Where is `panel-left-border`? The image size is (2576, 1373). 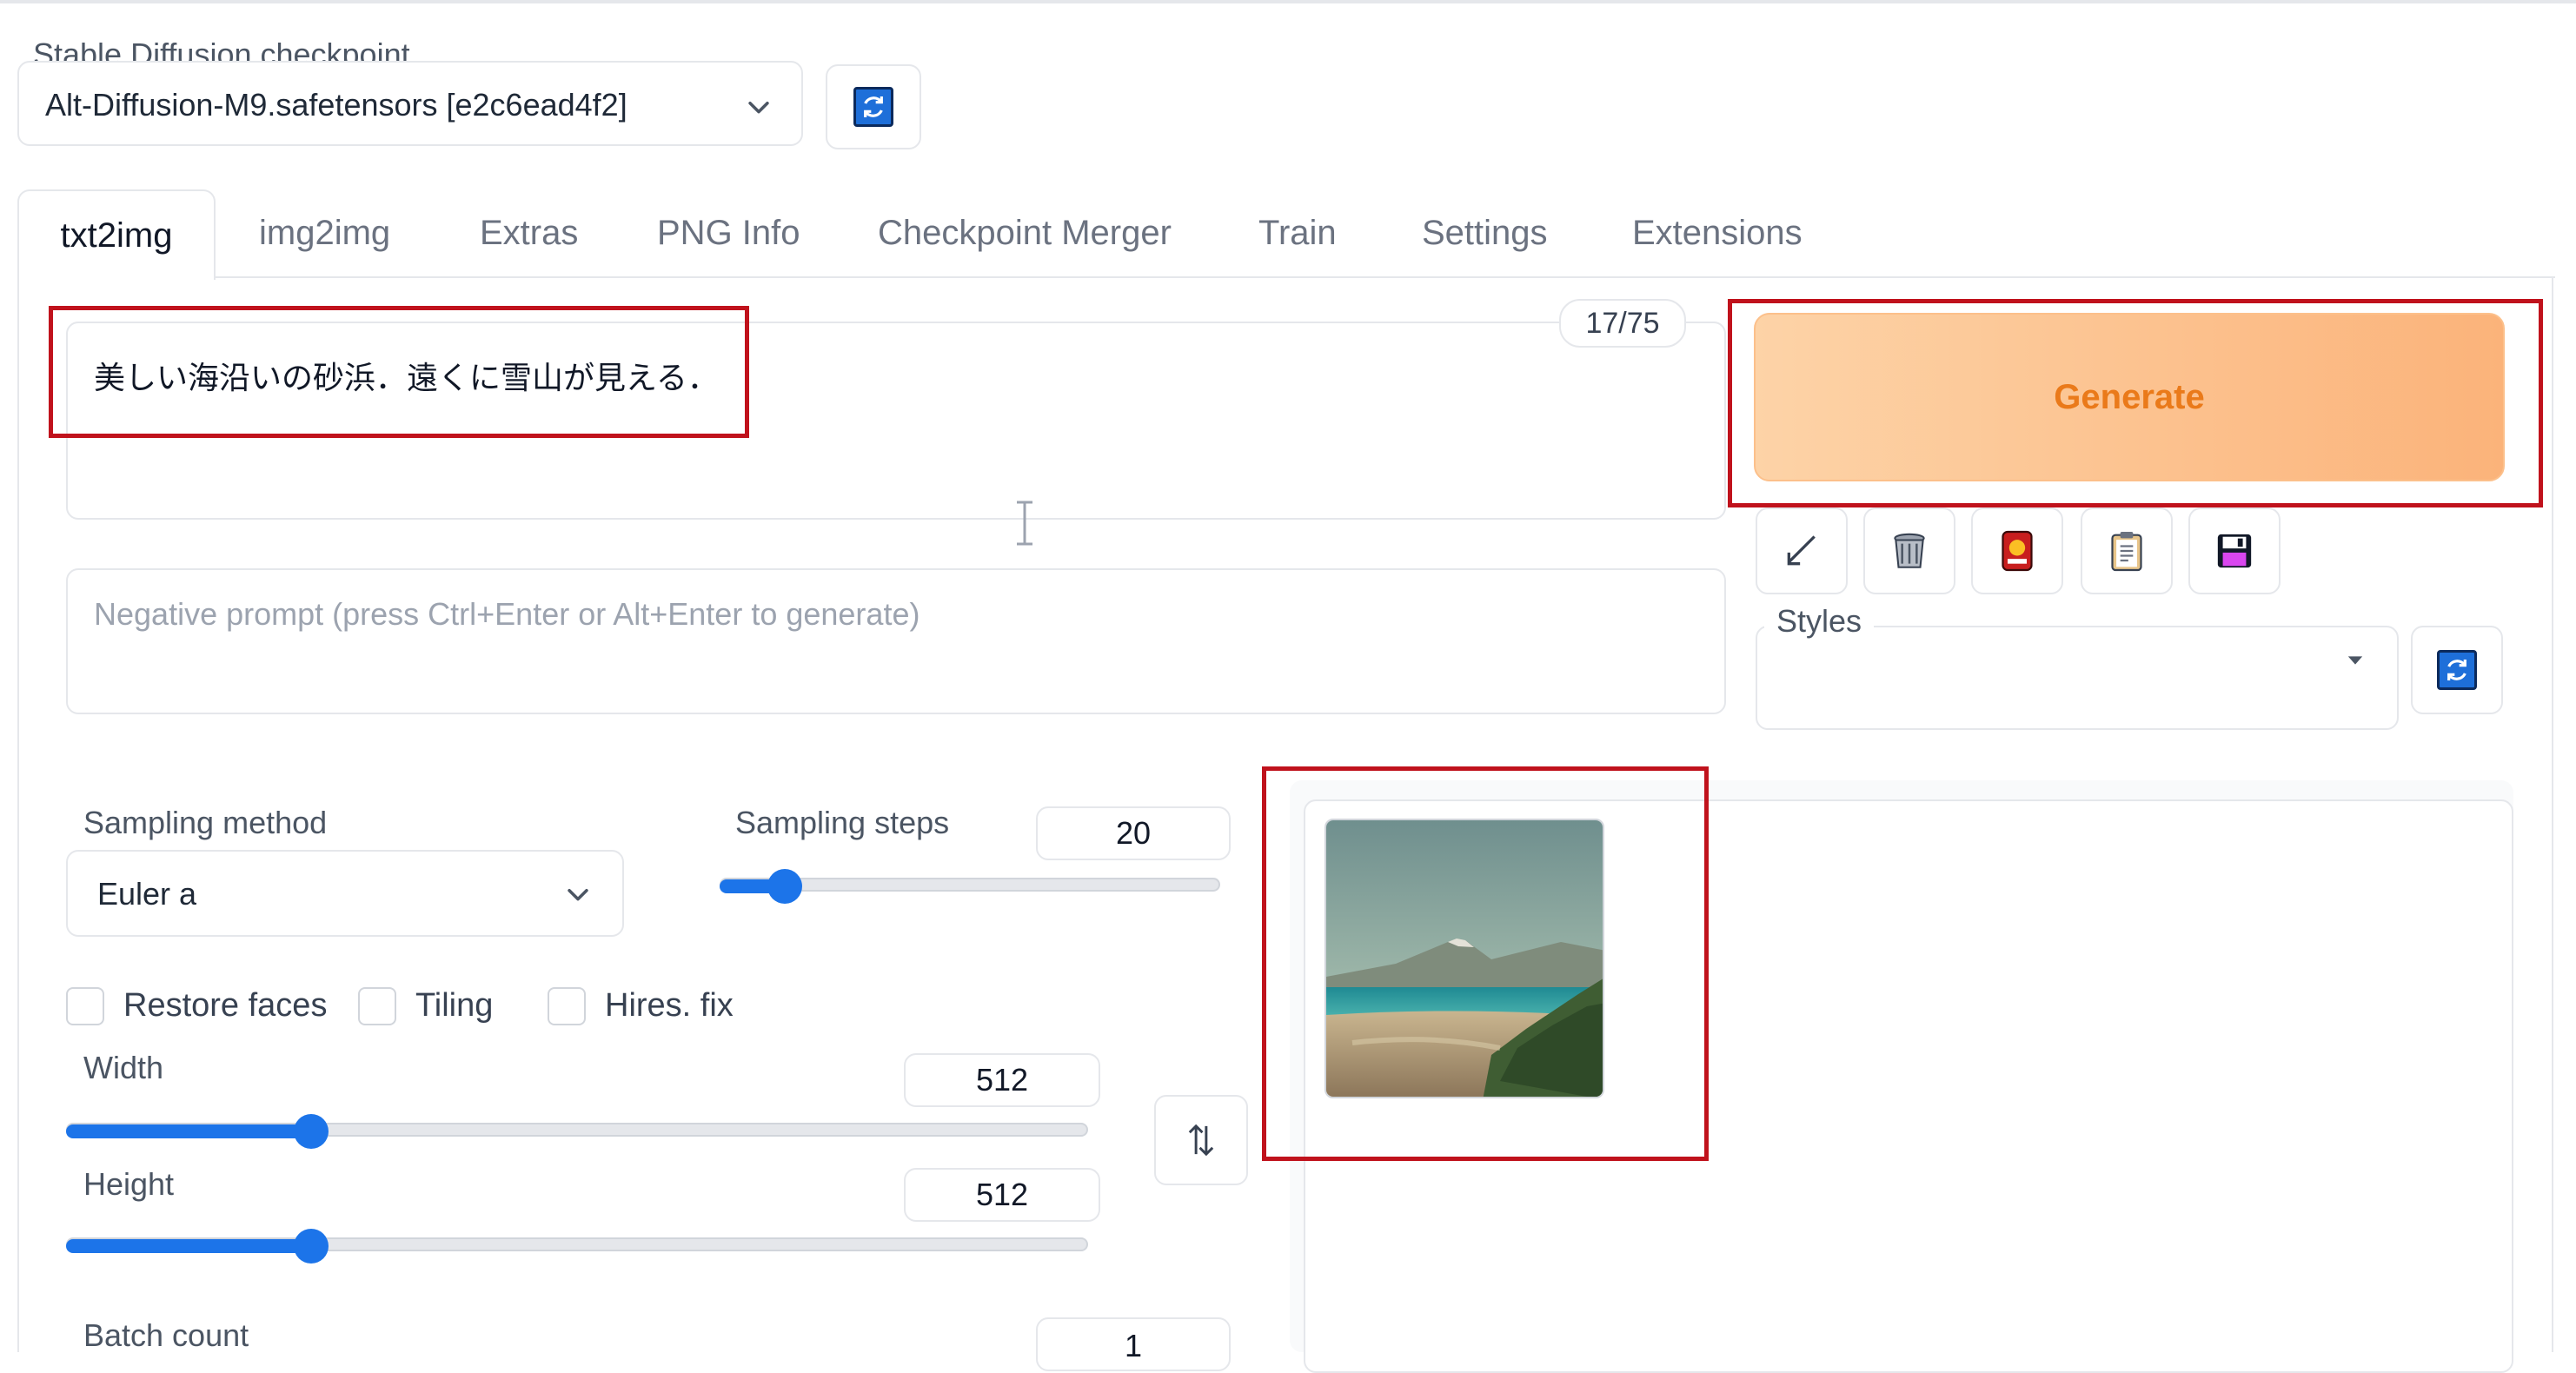
panel-left-border is located at coordinates (18, 815).